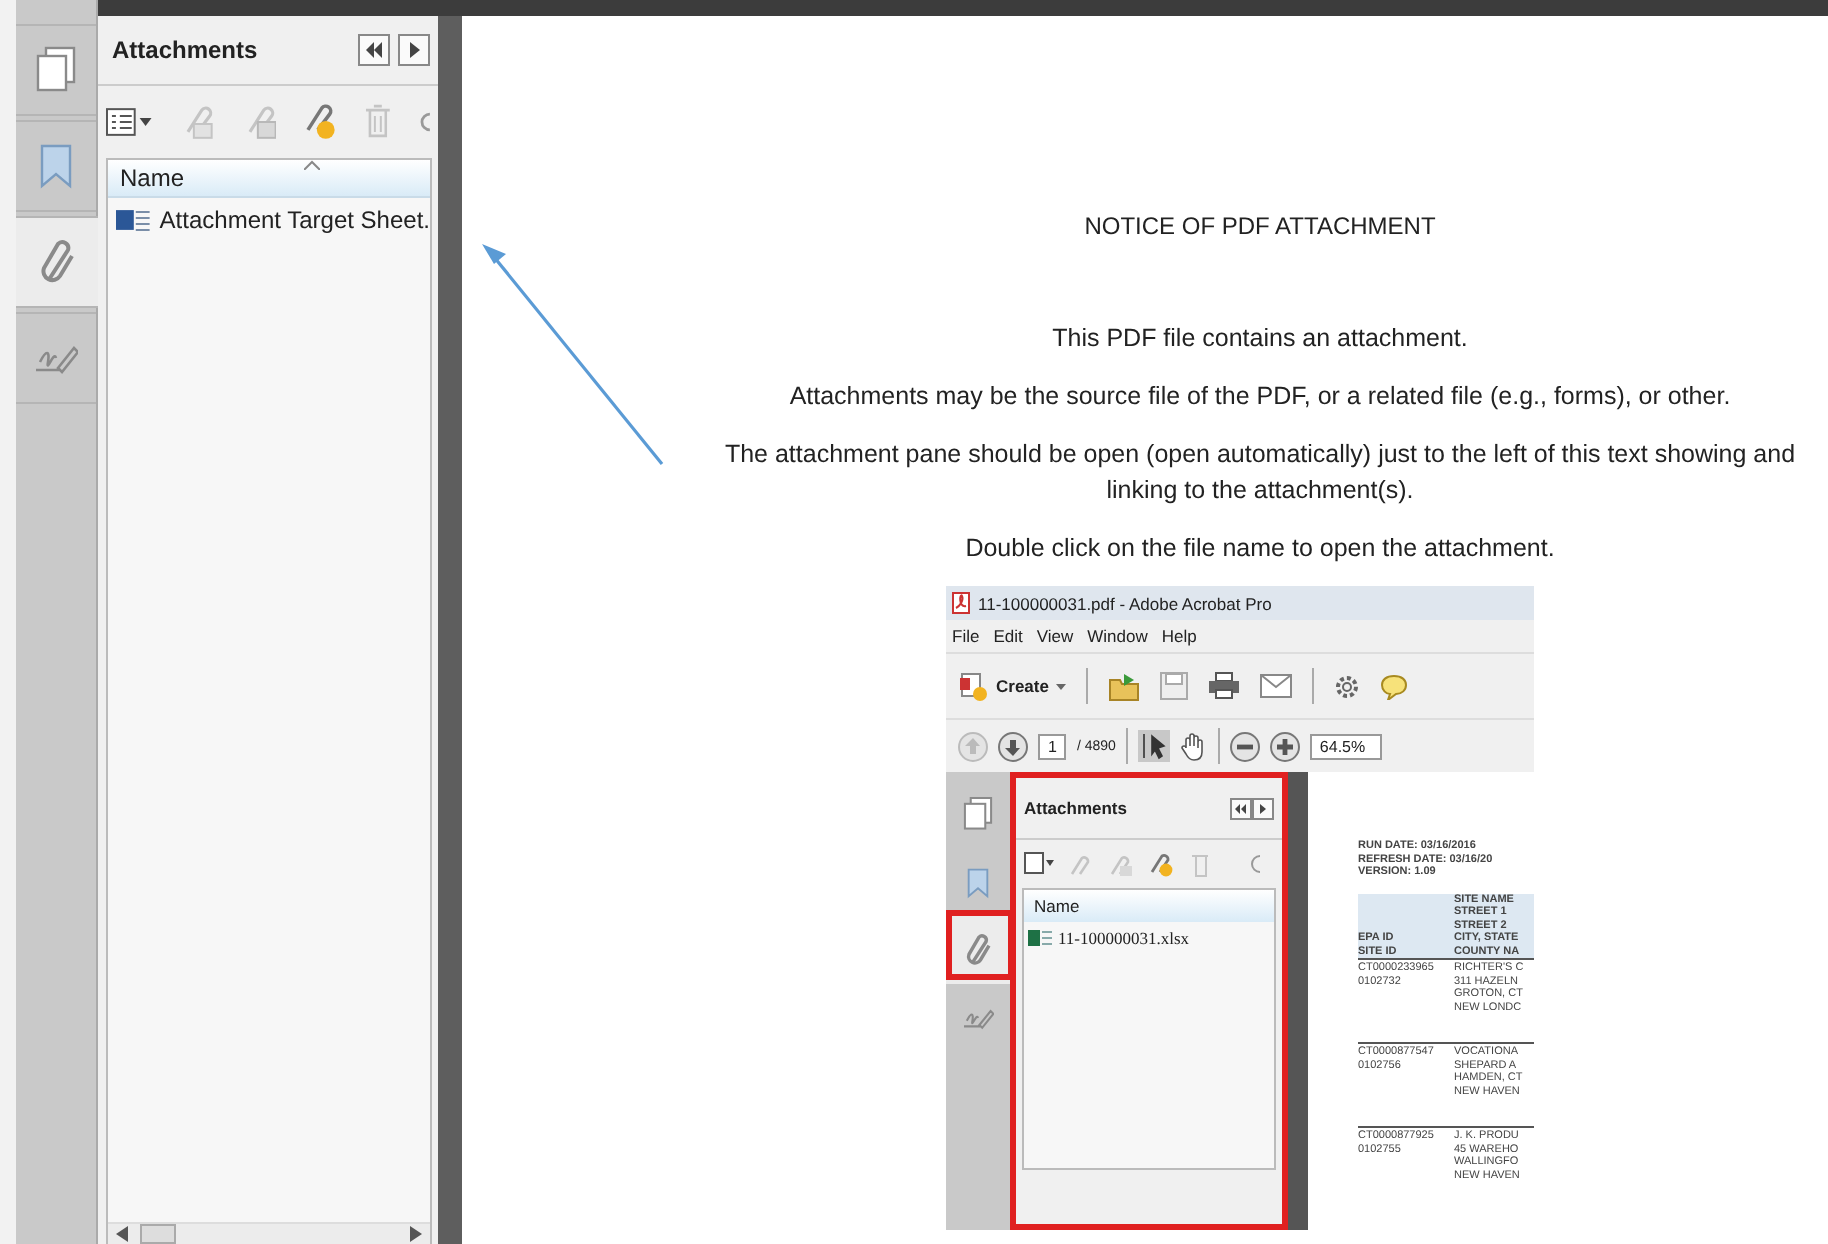 Image resolution: width=1828 pixels, height=1244 pixels. I want to click on sort-caret-icon, so click(312, 165).